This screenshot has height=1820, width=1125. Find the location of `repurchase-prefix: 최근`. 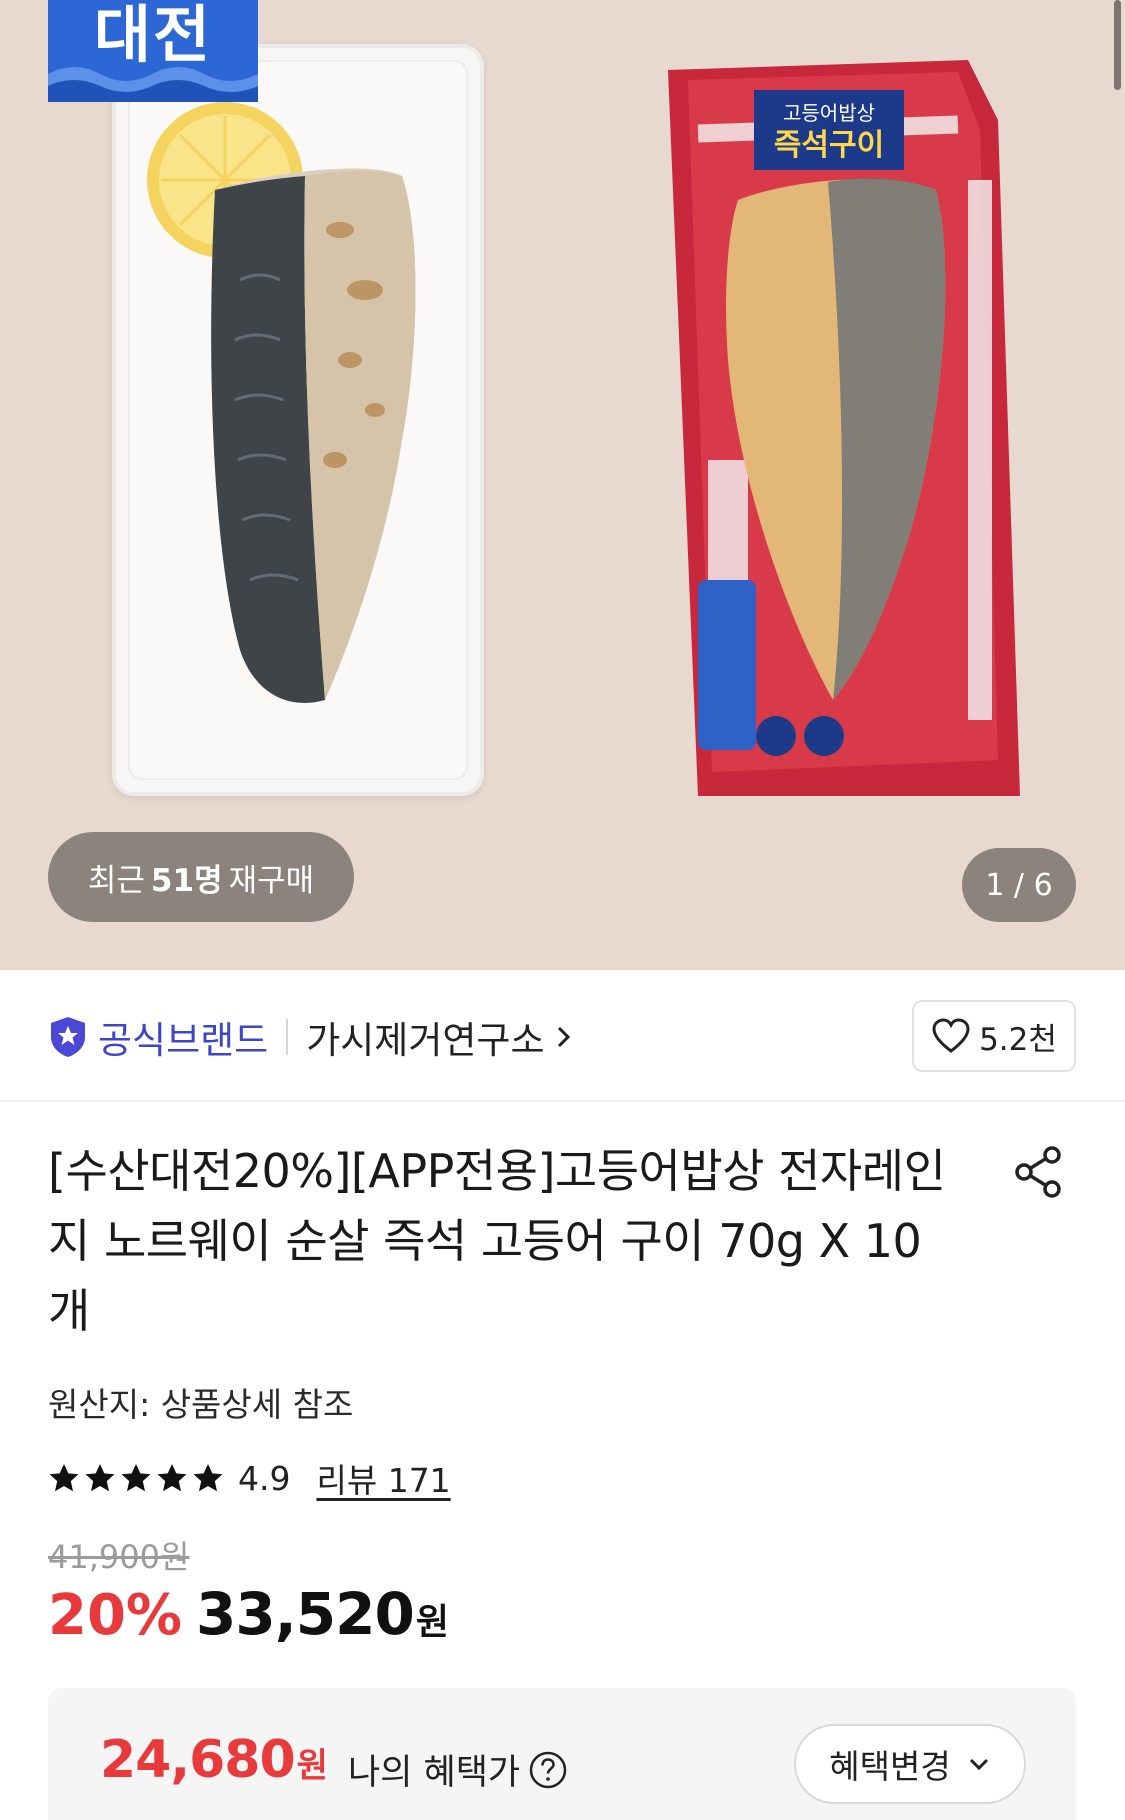

repurchase-prefix: 최근 is located at coordinates (116, 880).